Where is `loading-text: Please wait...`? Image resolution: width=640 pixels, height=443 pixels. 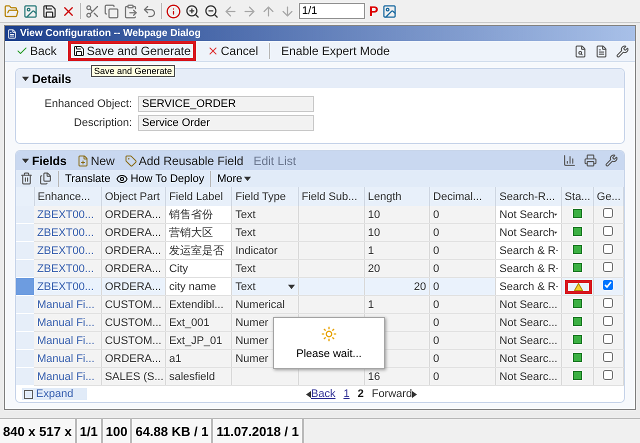 loading-text: Please wait... is located at coordinates (329, 354).